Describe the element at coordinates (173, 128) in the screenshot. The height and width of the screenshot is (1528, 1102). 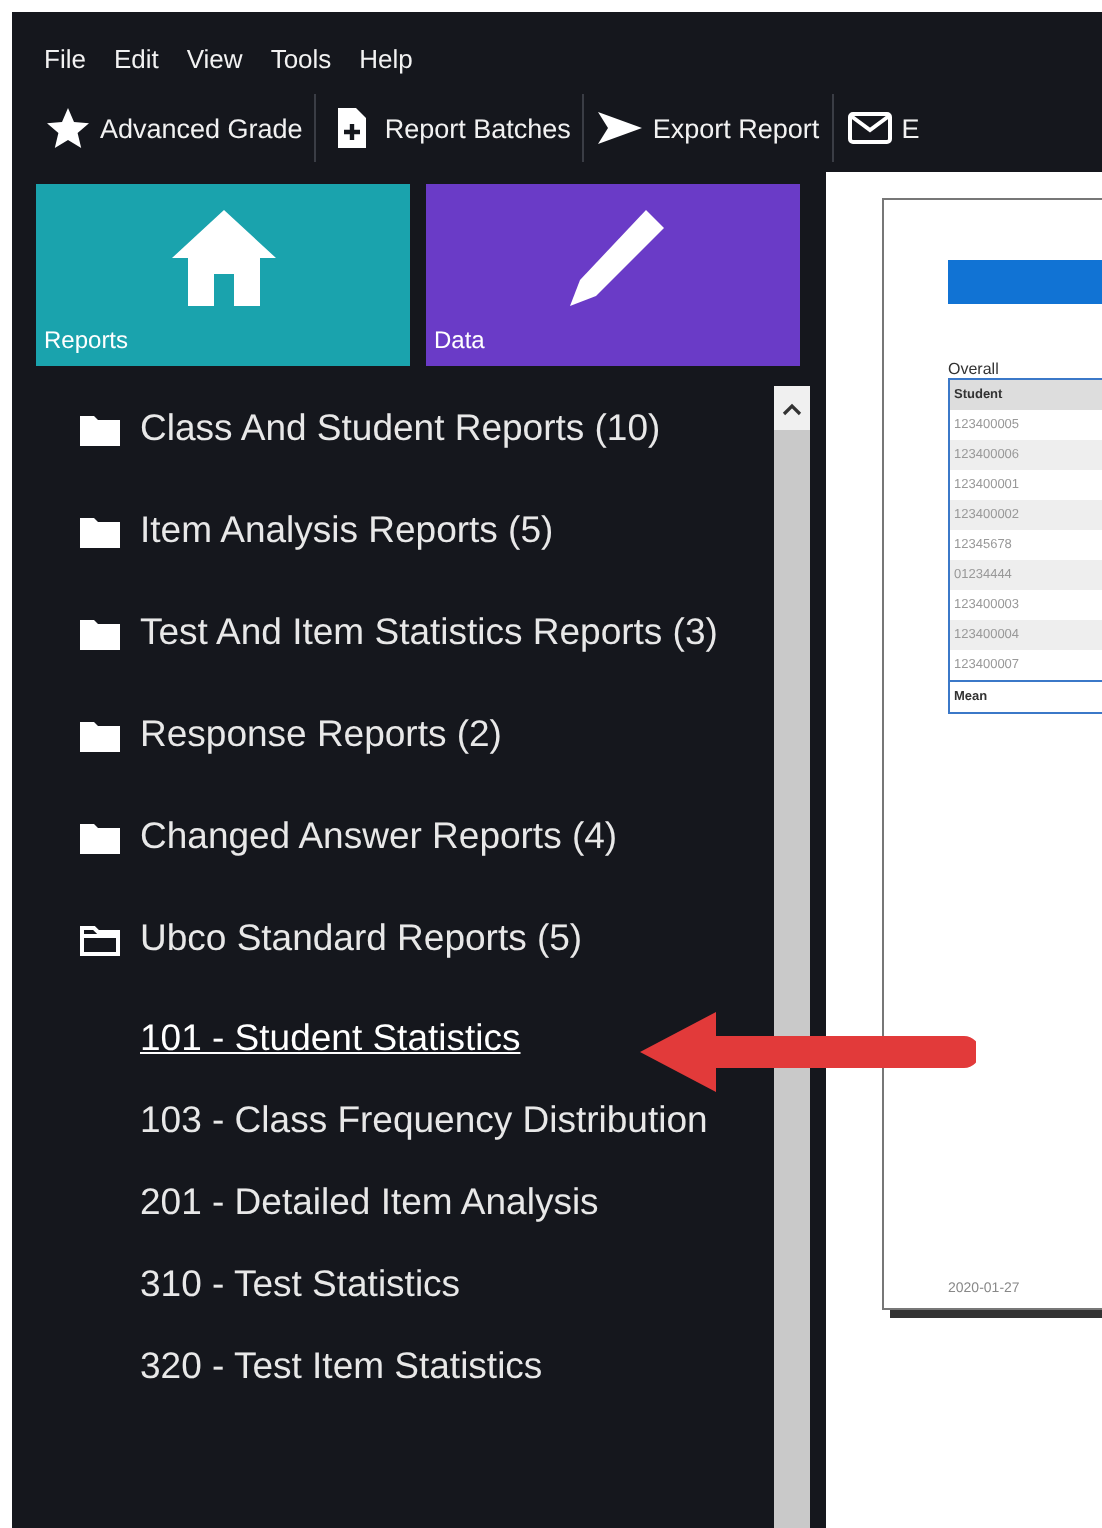
I see `toolbar-button: Advanced Grade` at that location.